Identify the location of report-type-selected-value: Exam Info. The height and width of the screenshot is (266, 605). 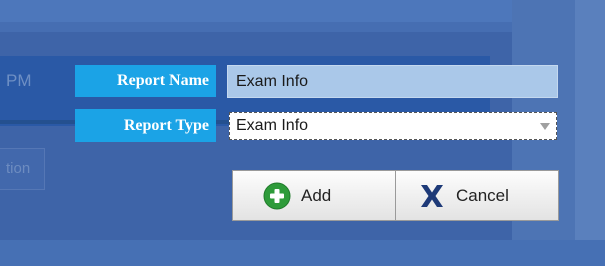
(272, 125).